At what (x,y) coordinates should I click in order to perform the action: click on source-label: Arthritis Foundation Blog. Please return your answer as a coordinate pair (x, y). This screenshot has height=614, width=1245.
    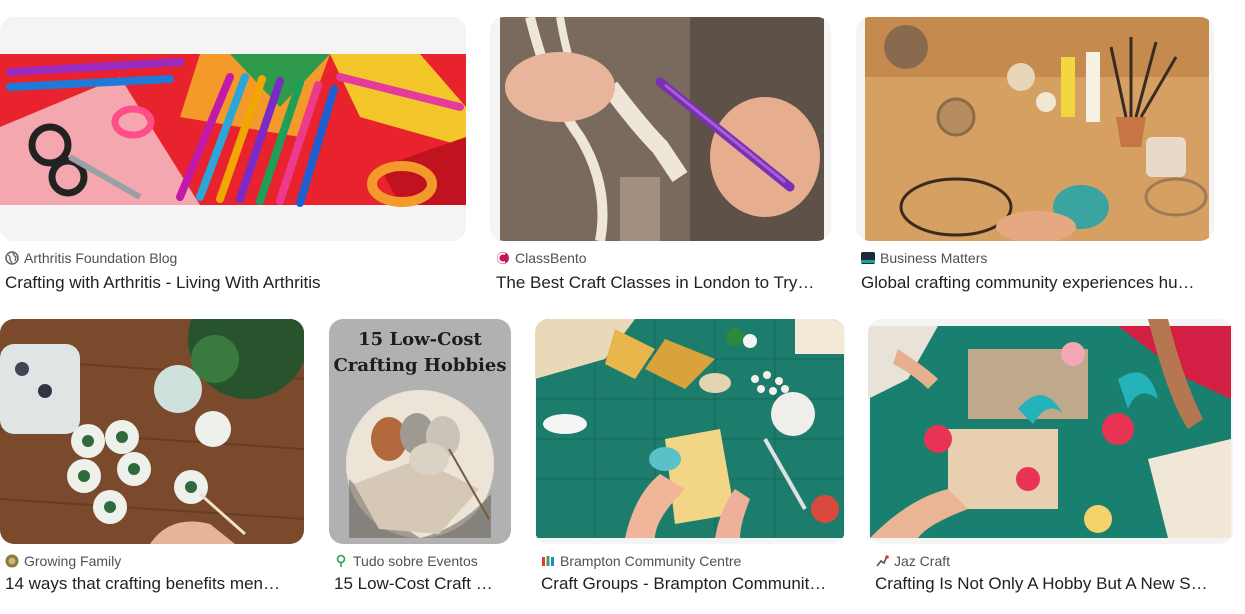
    Looking at the image, I should click on (101, 258).